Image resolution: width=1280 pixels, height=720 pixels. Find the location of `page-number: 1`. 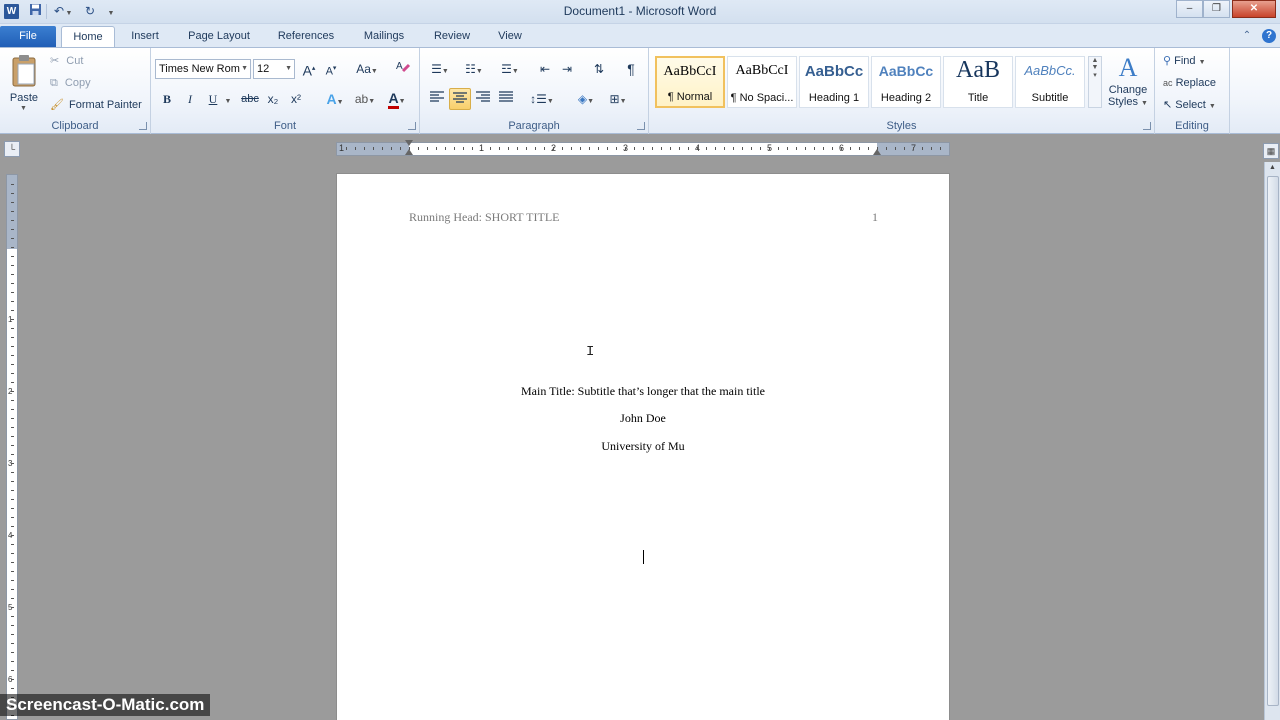

page-number: 1 is located at coordinates (875, 217).